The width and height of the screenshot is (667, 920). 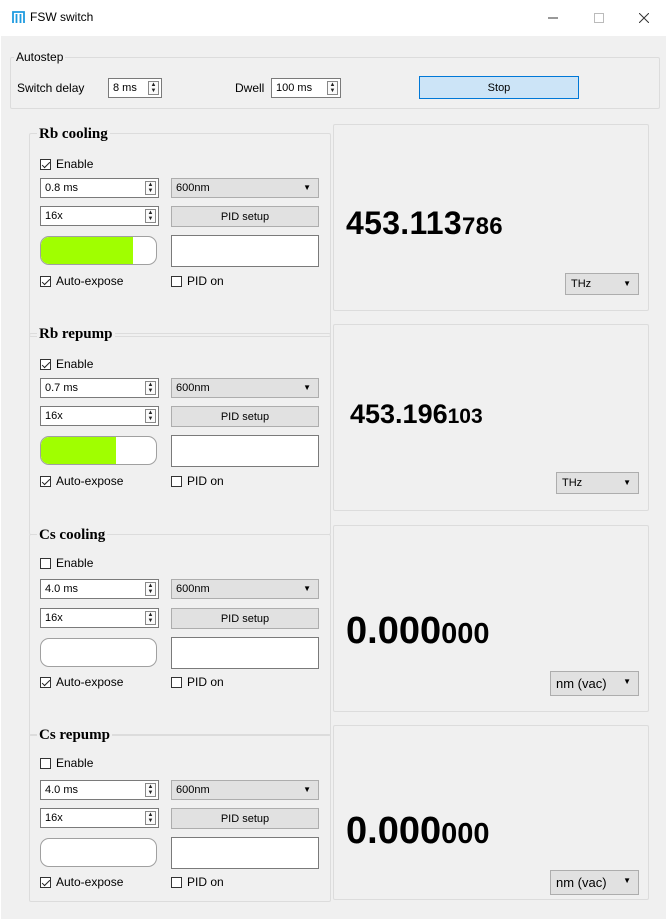 I want to click on frequency-display: 453.196103 THz ▼, so click(x=491, y=417).